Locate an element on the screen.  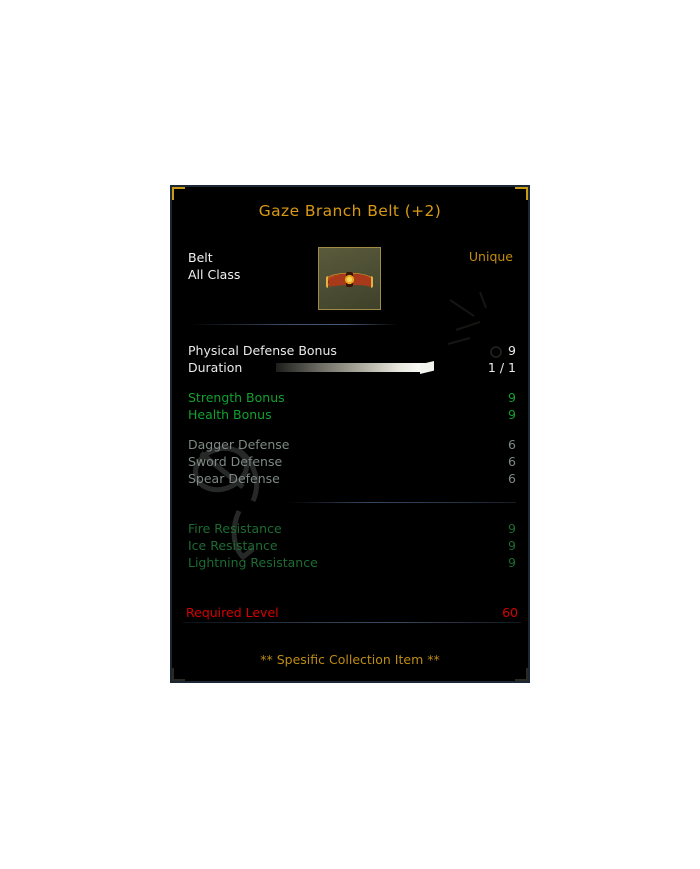
item-header-left: Belt All Class is located at coordinates (214, 266).